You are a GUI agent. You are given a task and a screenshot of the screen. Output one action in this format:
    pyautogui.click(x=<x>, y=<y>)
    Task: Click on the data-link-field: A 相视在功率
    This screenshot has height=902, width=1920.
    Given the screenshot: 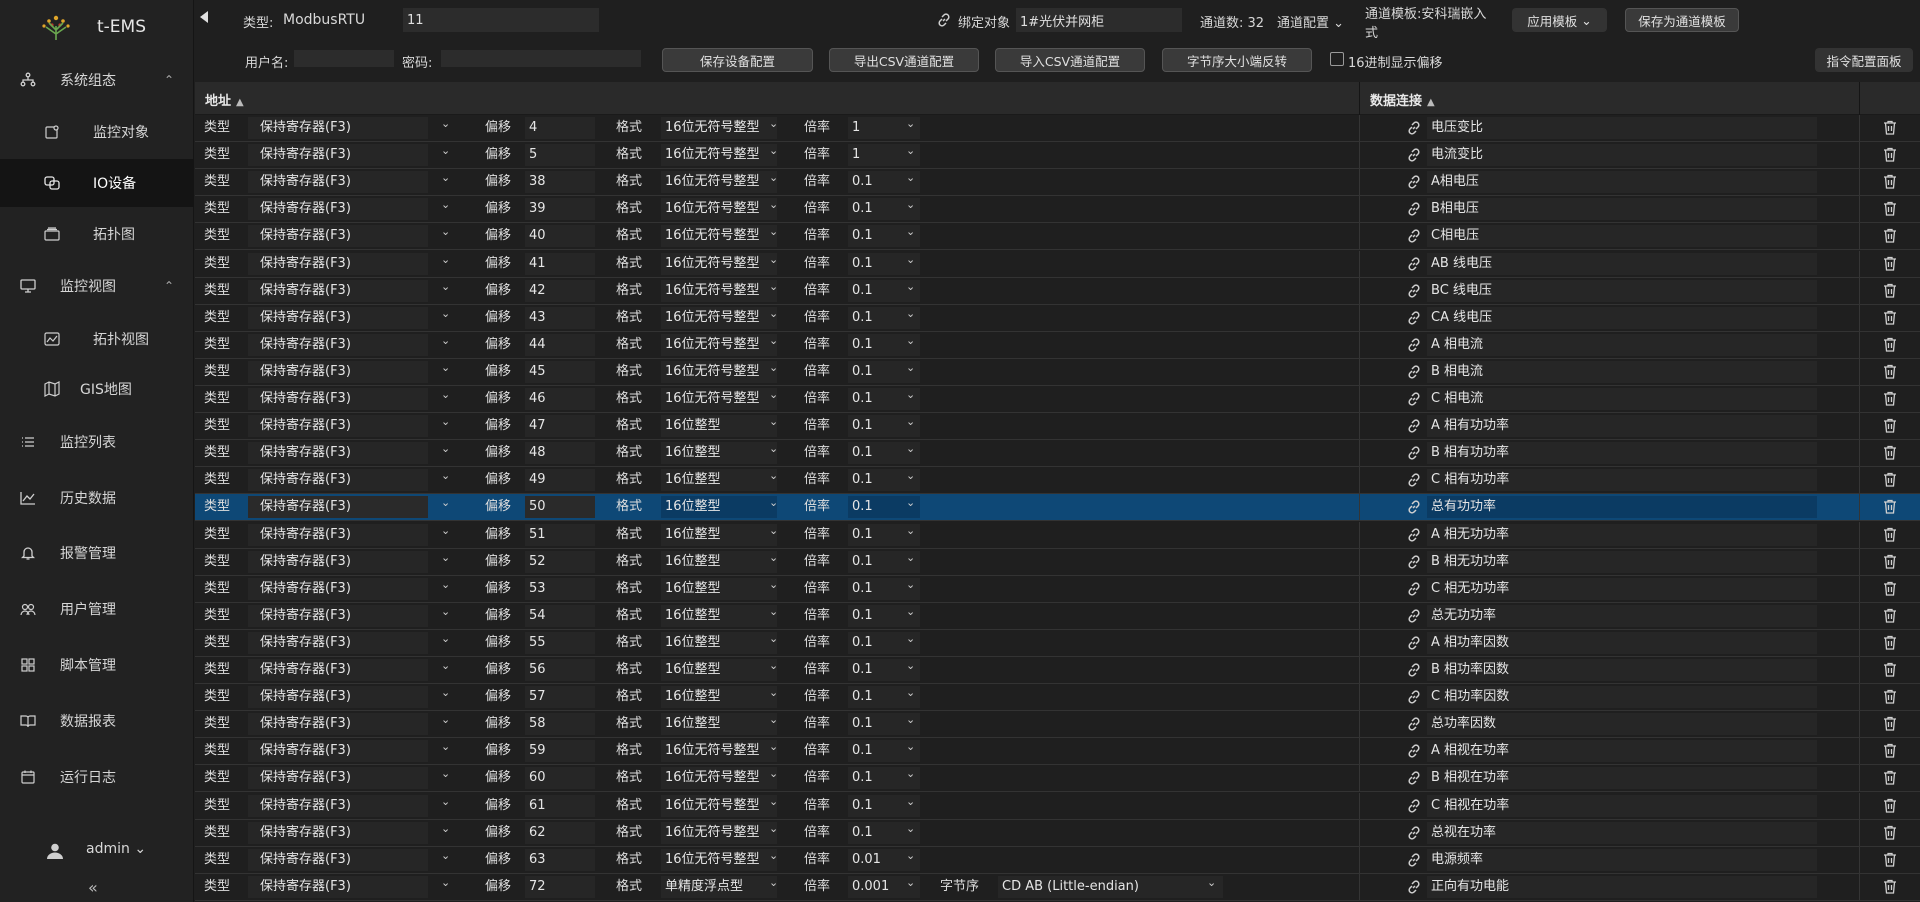 What is the action you would take?
    pyautogui.click(x=1622, y=751)
    